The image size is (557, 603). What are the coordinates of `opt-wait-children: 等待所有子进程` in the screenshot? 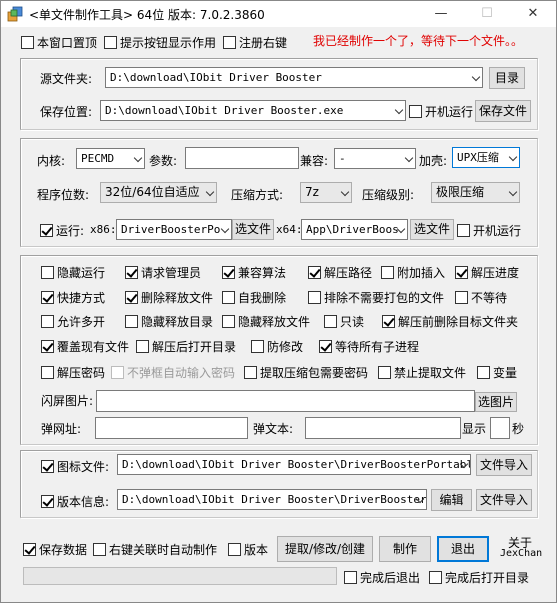 It's located at (369, 346).